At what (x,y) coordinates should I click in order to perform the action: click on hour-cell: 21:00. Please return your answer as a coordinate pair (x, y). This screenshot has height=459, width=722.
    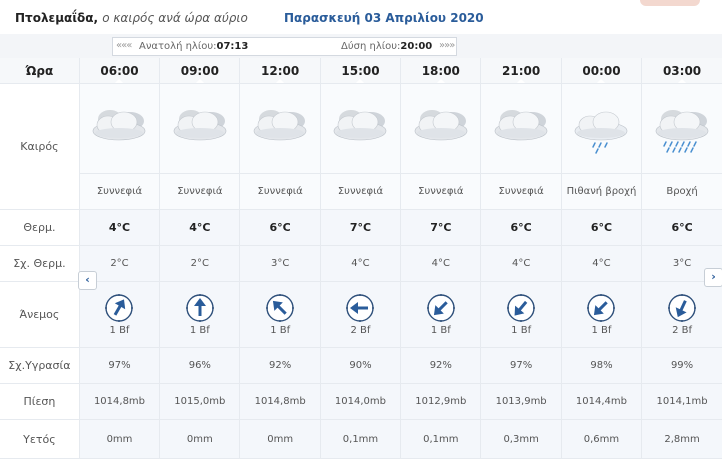
    Looking at the image, I should click on (521, 71).